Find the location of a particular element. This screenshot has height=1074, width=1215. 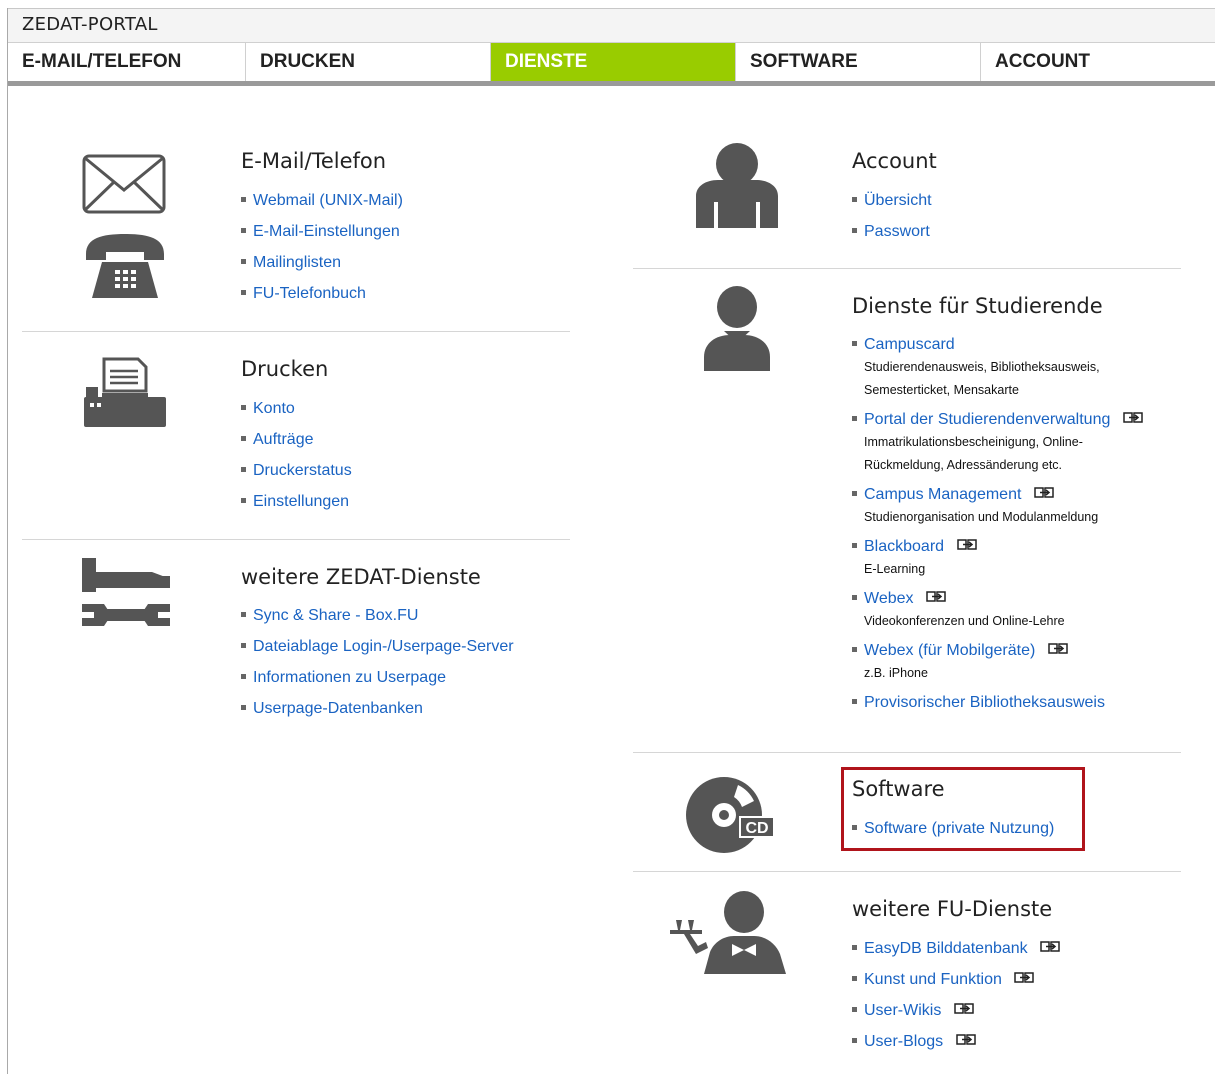

link-passwort: Passwort is located at coordinates (897, 231).